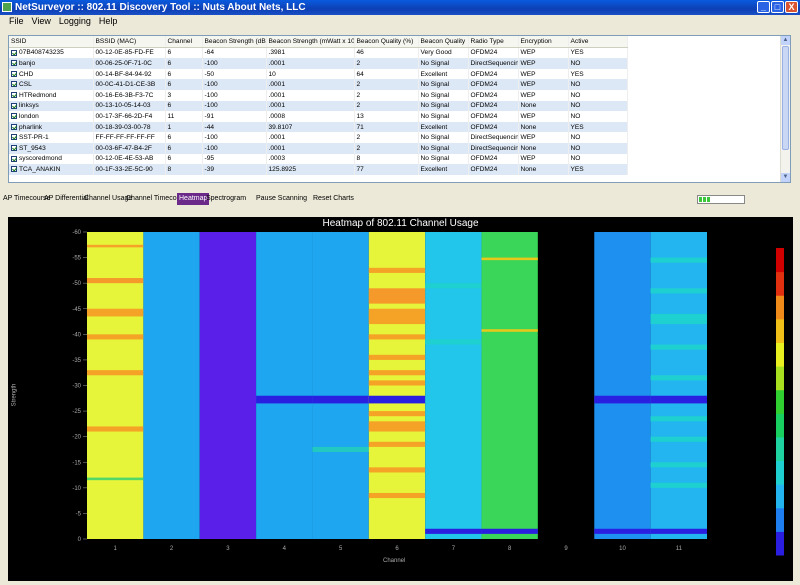  What do you see at coordinates (51, 42) in the screenshot?
I see `col-header-ssid: SSID` at bounding box center [51, 42].